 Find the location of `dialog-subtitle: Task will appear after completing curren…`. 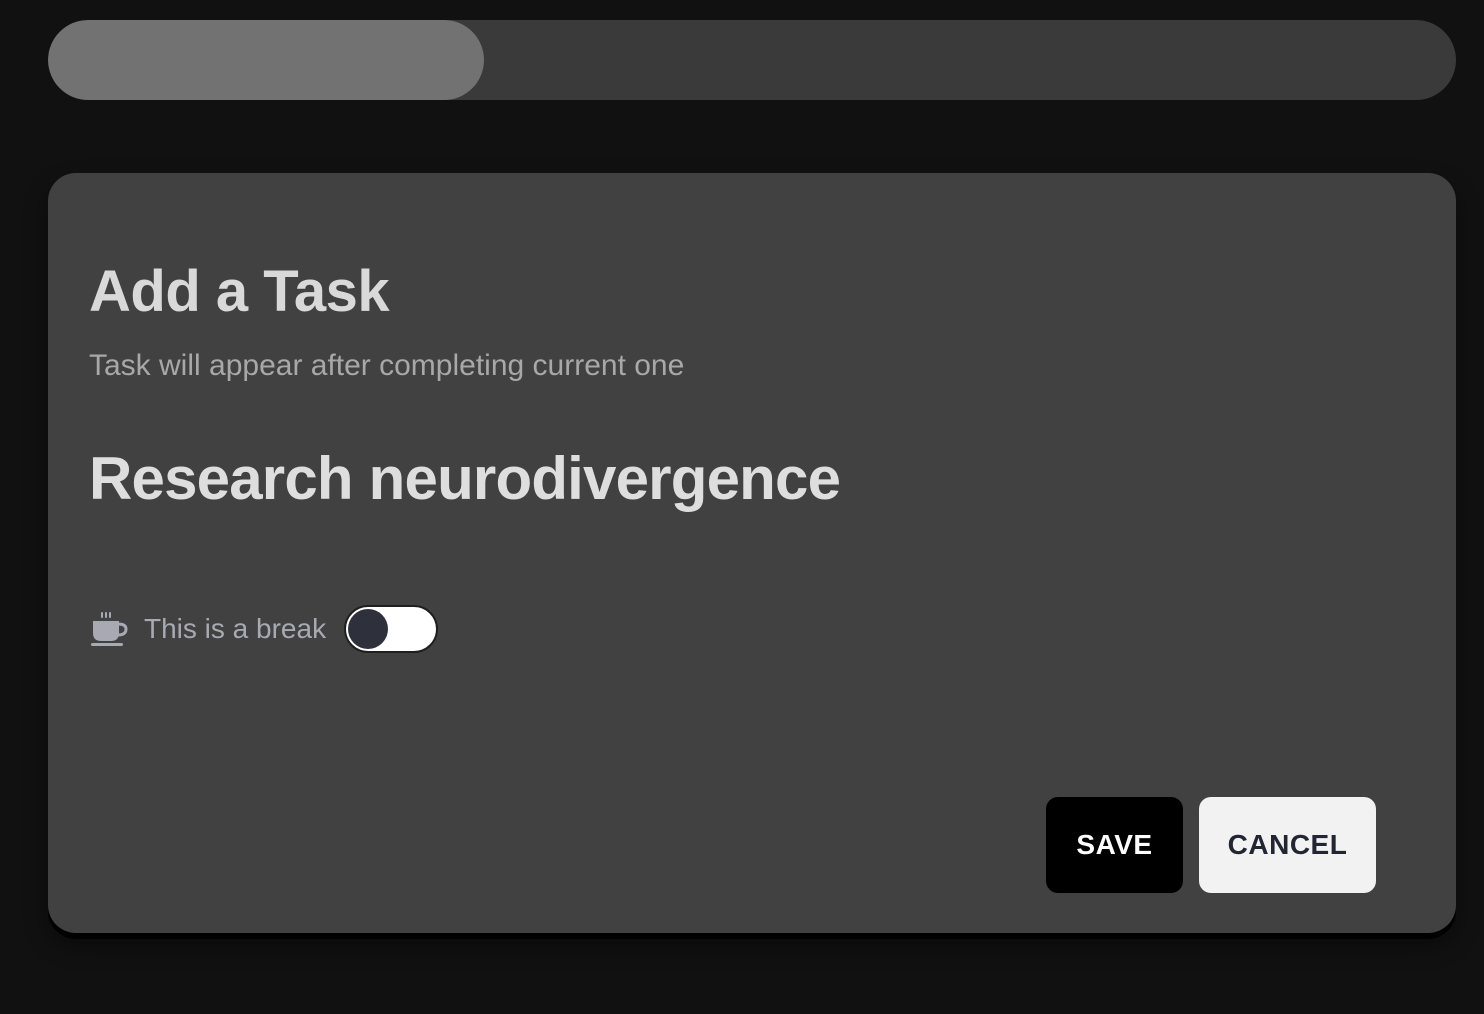

dialog-subtitle: Task will appear after completing curren… is located at coordinates (387, 365).